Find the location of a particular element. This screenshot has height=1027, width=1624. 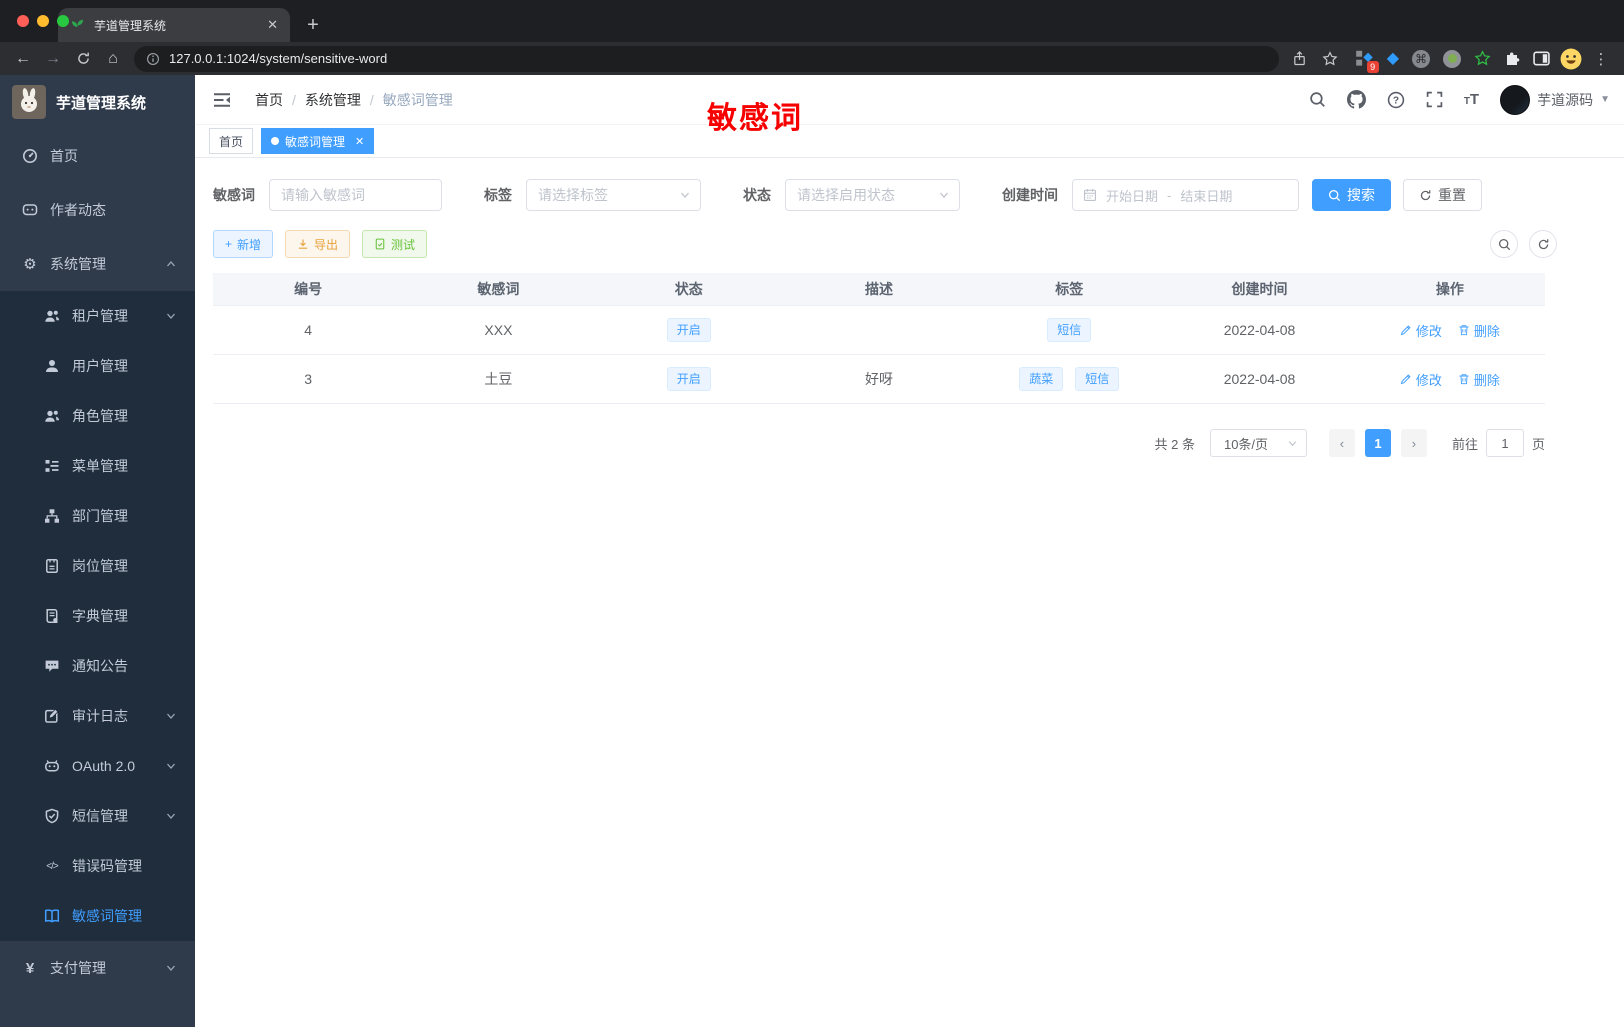

sidebar-item-user: 用户管理 is located at coordinates (97, 366).